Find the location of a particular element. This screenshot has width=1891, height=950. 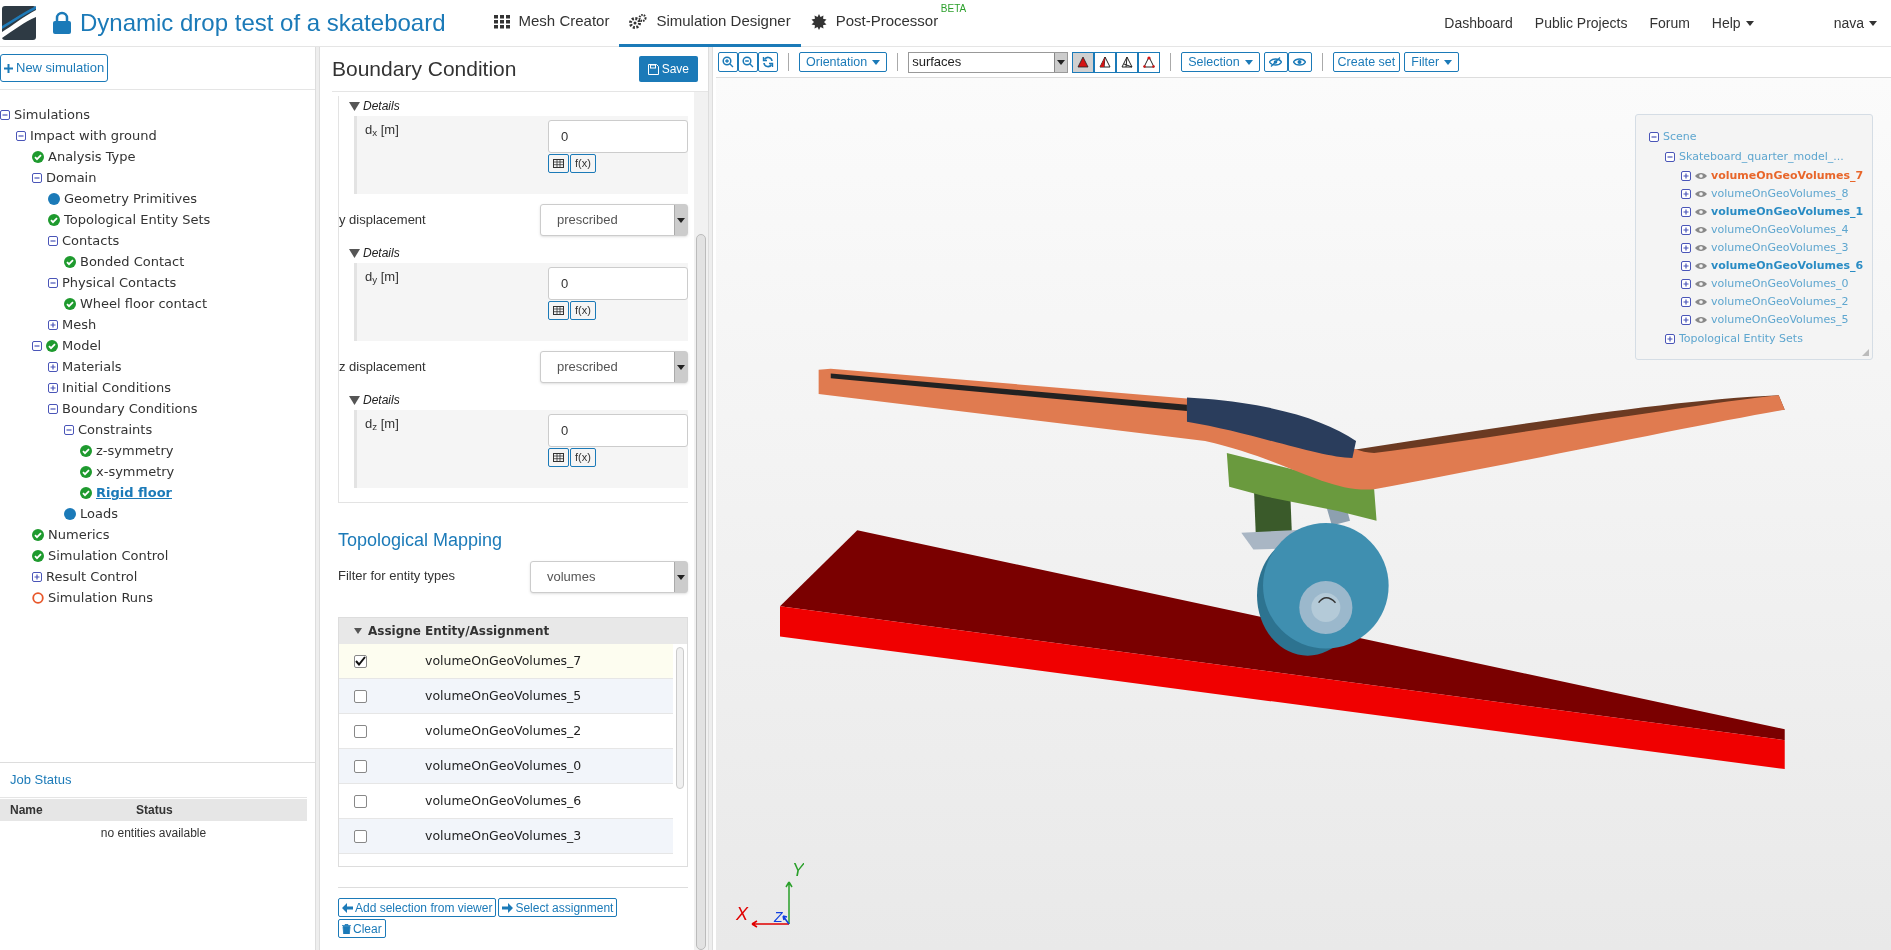

tree-item: Materials is located at coordinates (92, 366).